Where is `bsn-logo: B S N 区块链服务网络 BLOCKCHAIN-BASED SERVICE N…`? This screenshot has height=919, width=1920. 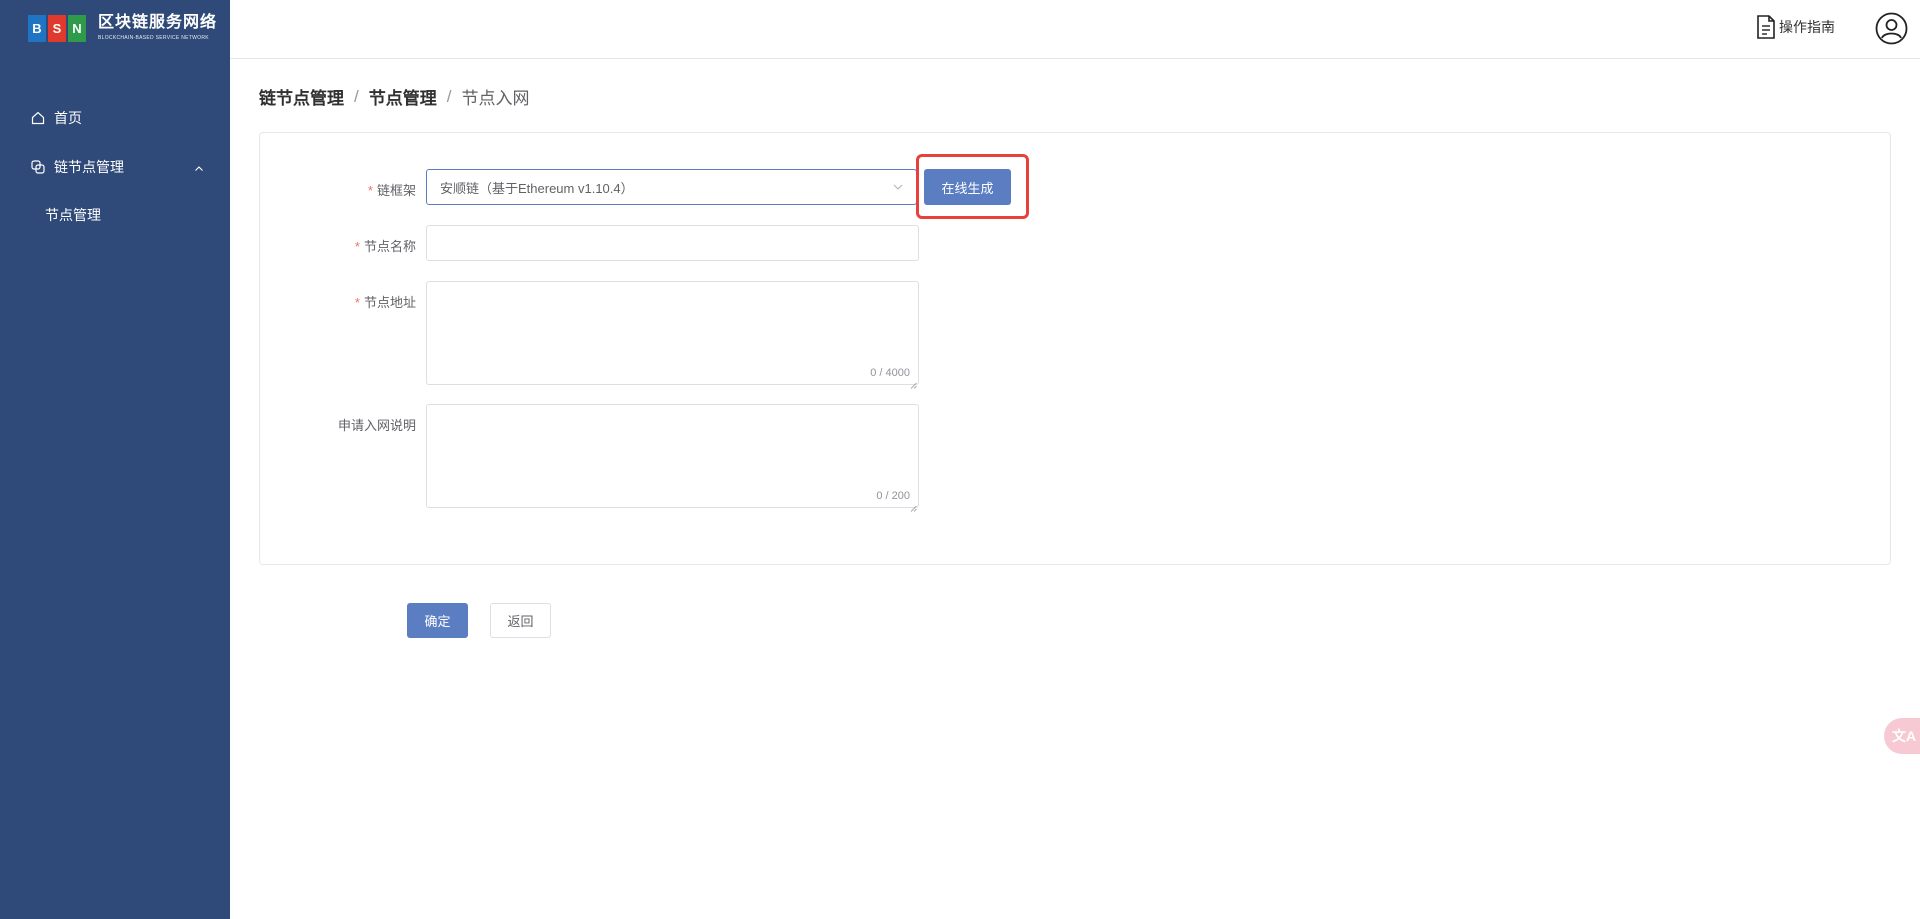 bsn-logo: B S N 区块链服务网络 BLOCKCHAIN-BASED SERVICE N… is located at coordinates (122, 28).